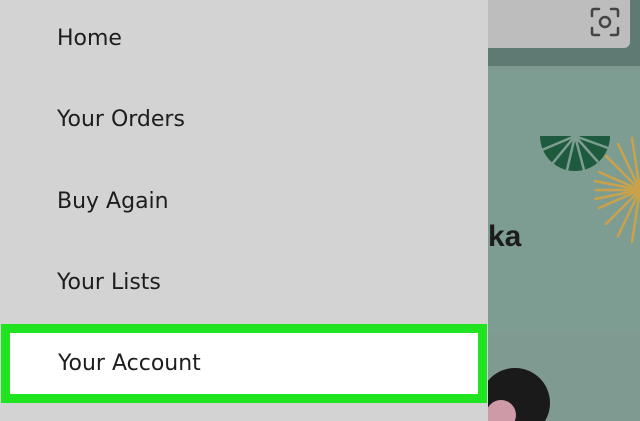 This screenshot has width=640, height=421. What do you see at coordinates (113, 201) in the screenshot?
I see `menu-item-label: Buy Again` at bounding box center [113, 201].